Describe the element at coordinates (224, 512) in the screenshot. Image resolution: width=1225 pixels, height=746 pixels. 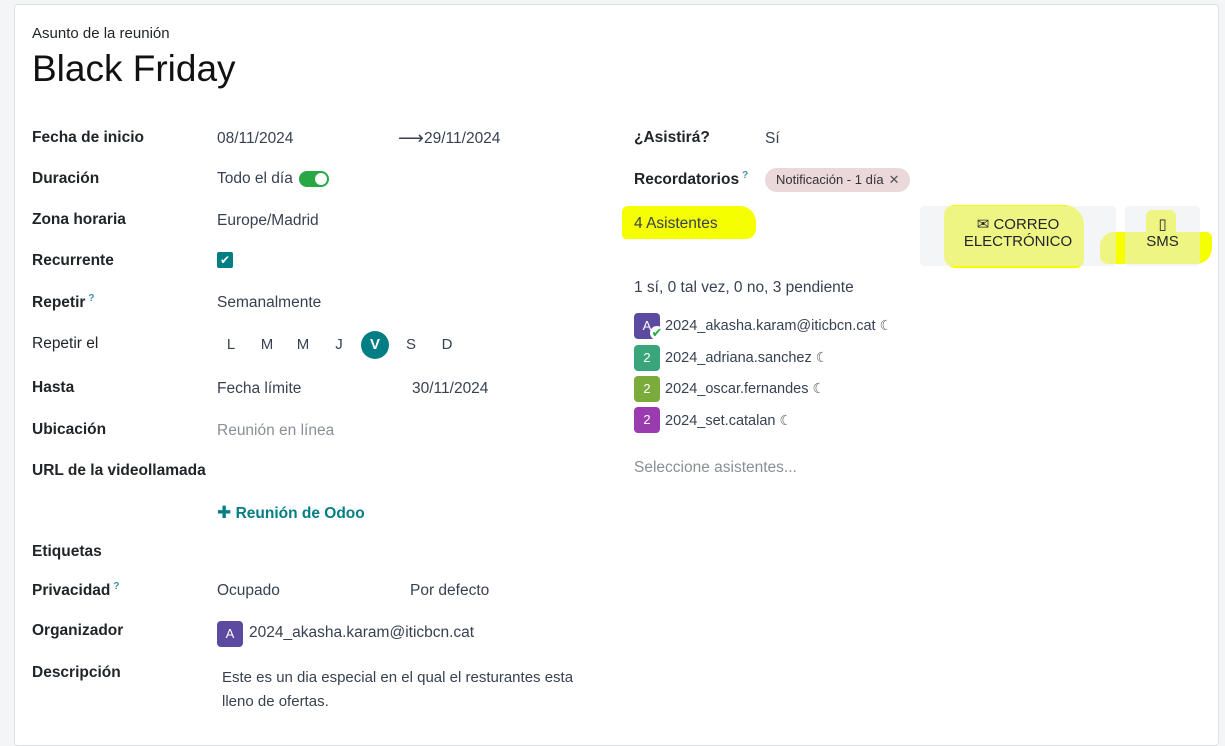
I see `plus-icon: ✚` at that location.